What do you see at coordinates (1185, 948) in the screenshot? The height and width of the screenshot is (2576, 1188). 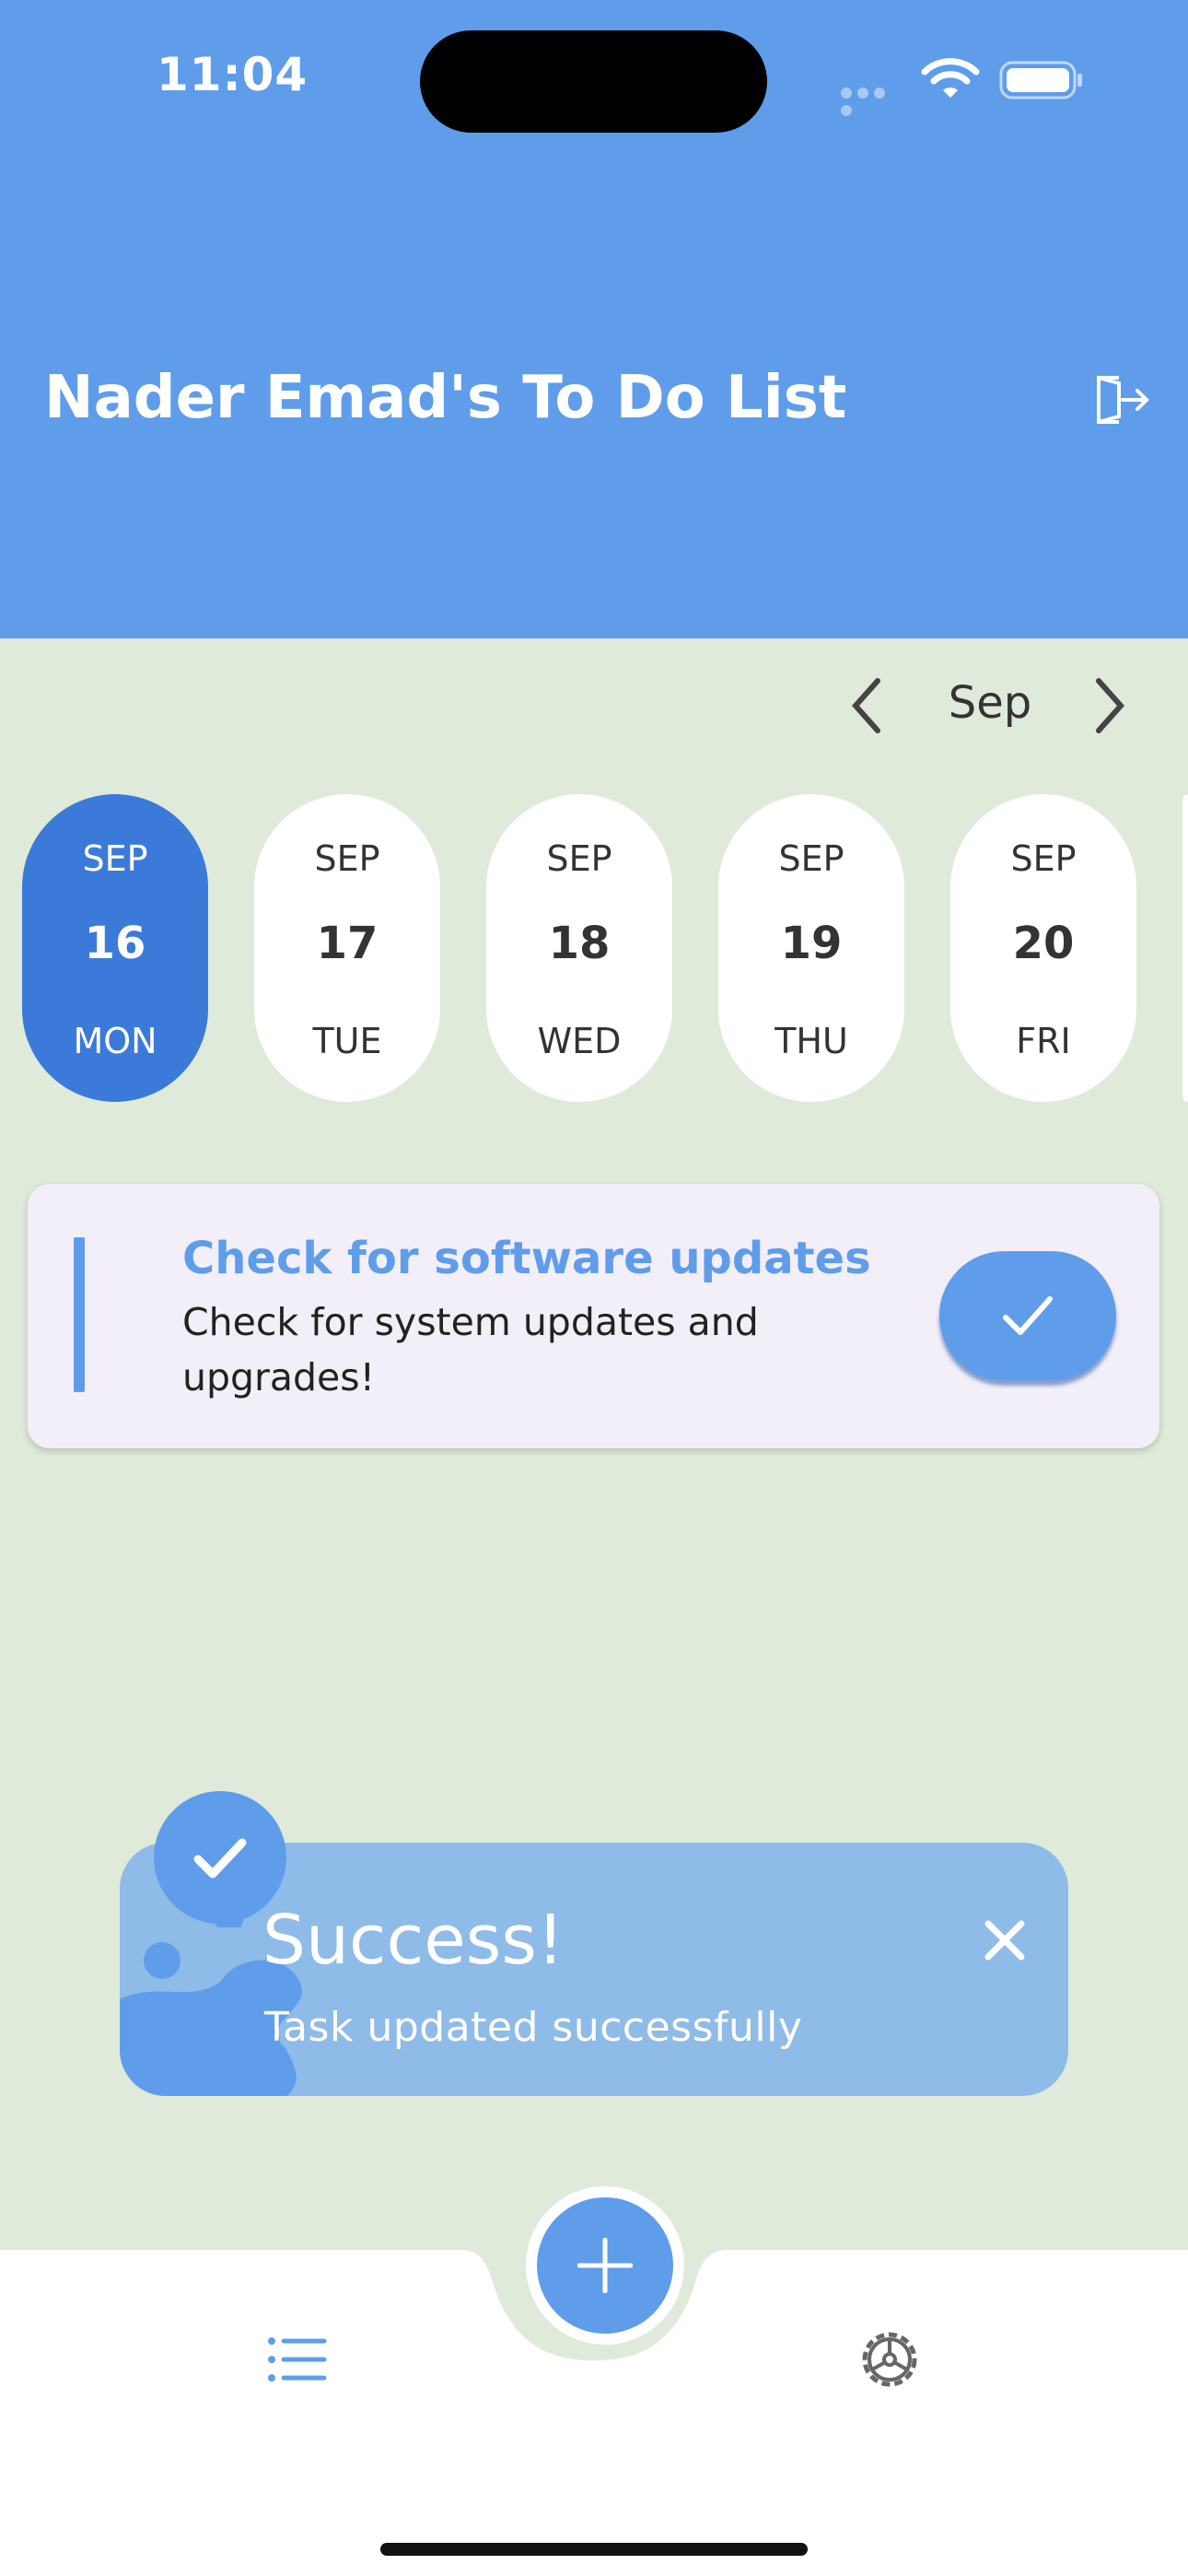 I see `date-card-next-edge` at bounding box center [1185, 948].